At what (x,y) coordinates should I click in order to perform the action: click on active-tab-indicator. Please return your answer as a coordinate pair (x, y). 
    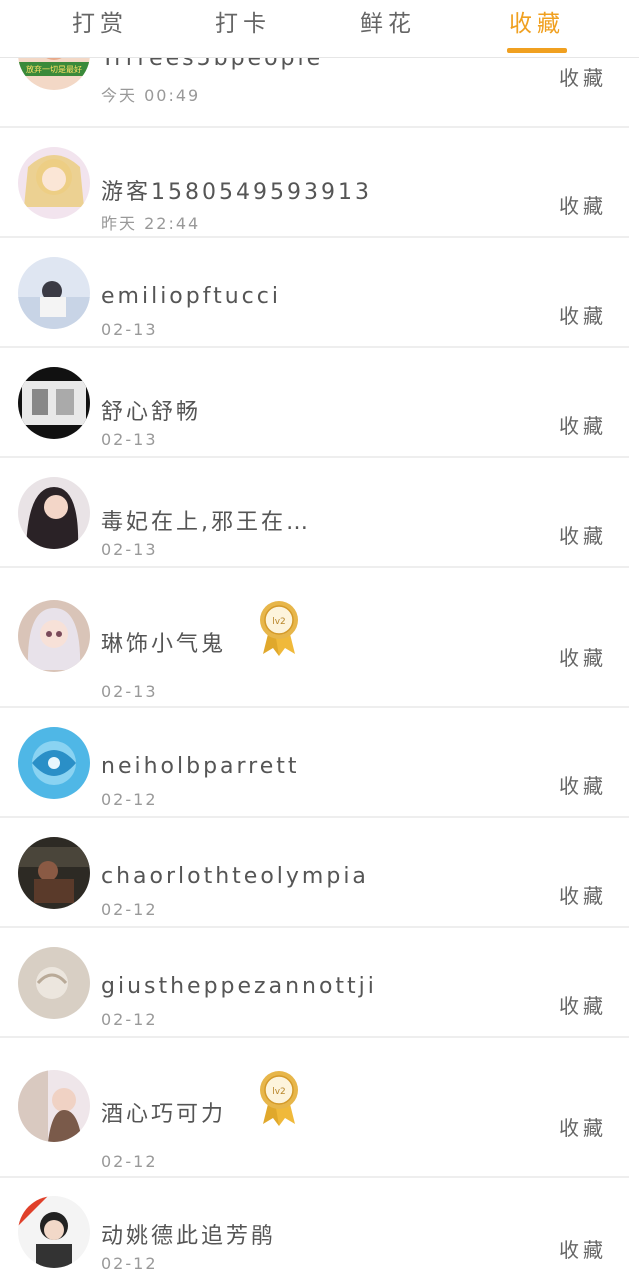
    Looking at the image, I should click on (537, 50).